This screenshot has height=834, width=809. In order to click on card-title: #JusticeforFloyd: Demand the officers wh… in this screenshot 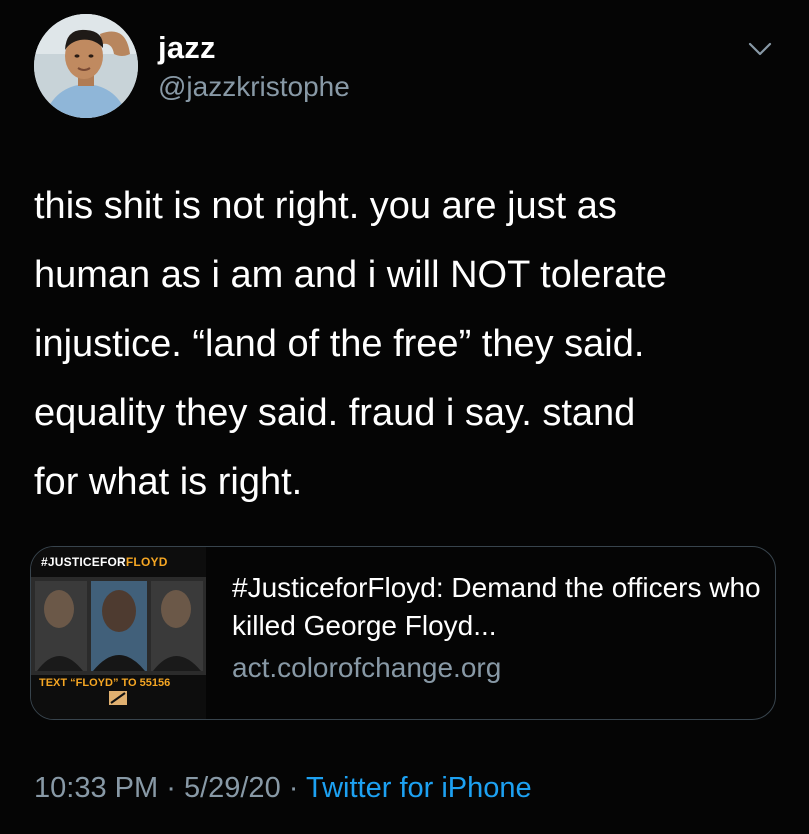, I will do `click(503, 607)`.